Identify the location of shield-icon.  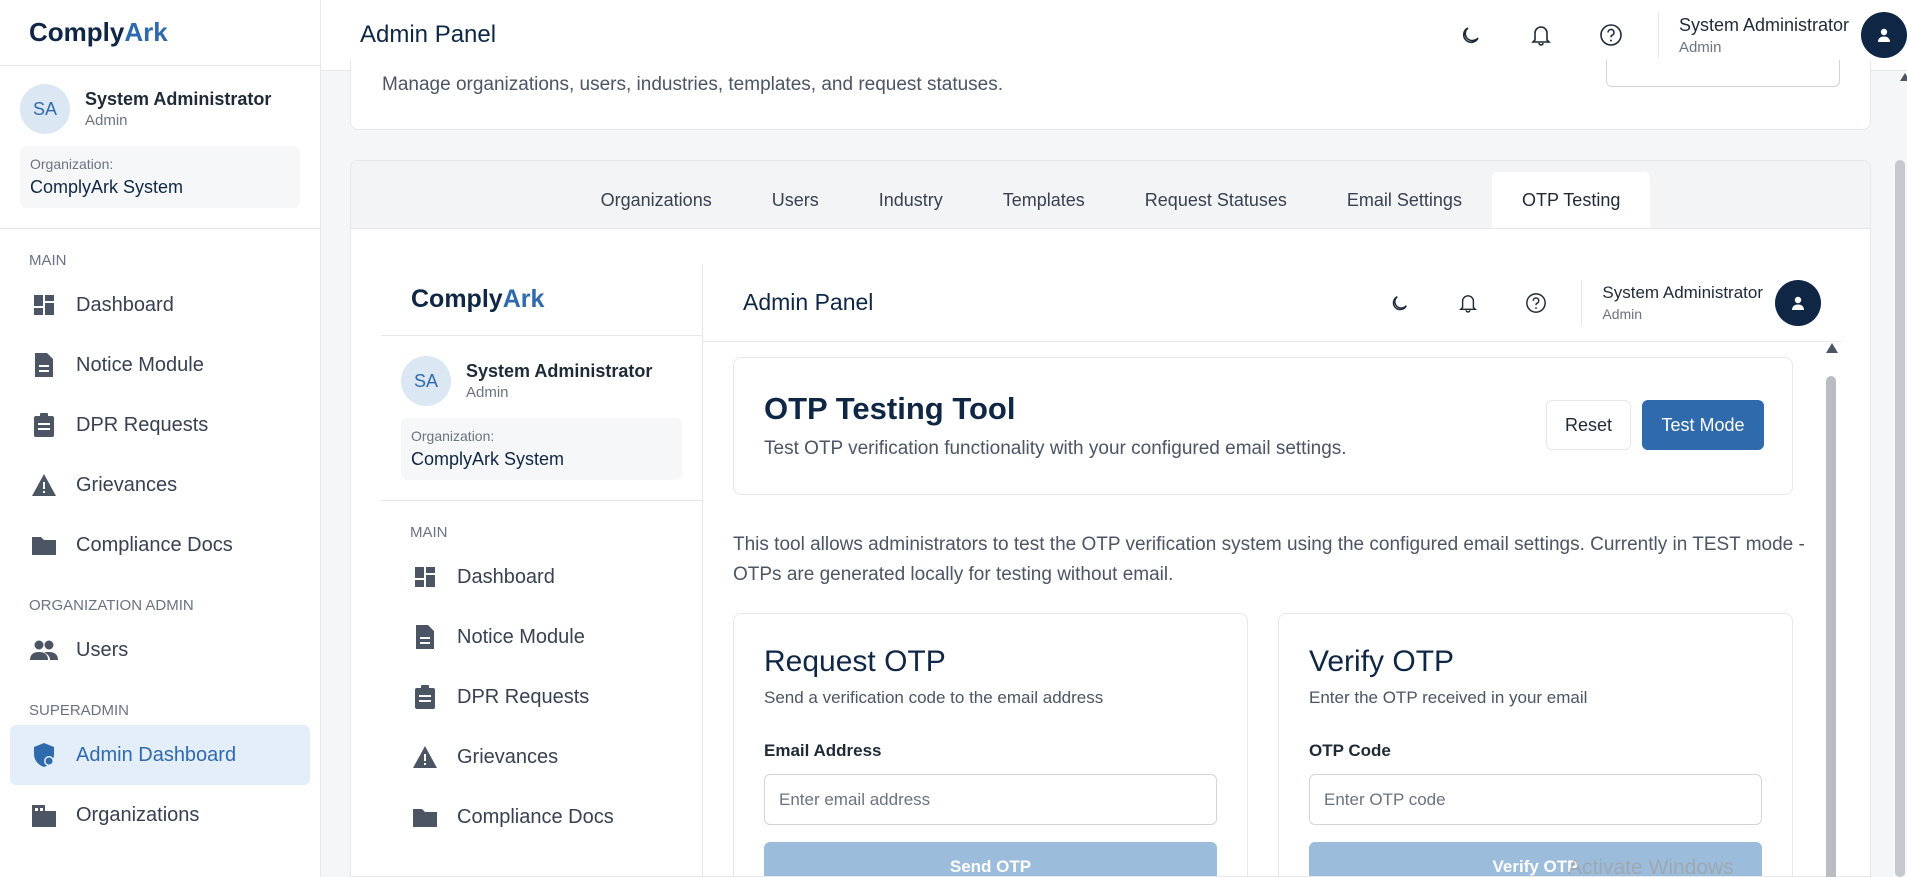
(44, 755).